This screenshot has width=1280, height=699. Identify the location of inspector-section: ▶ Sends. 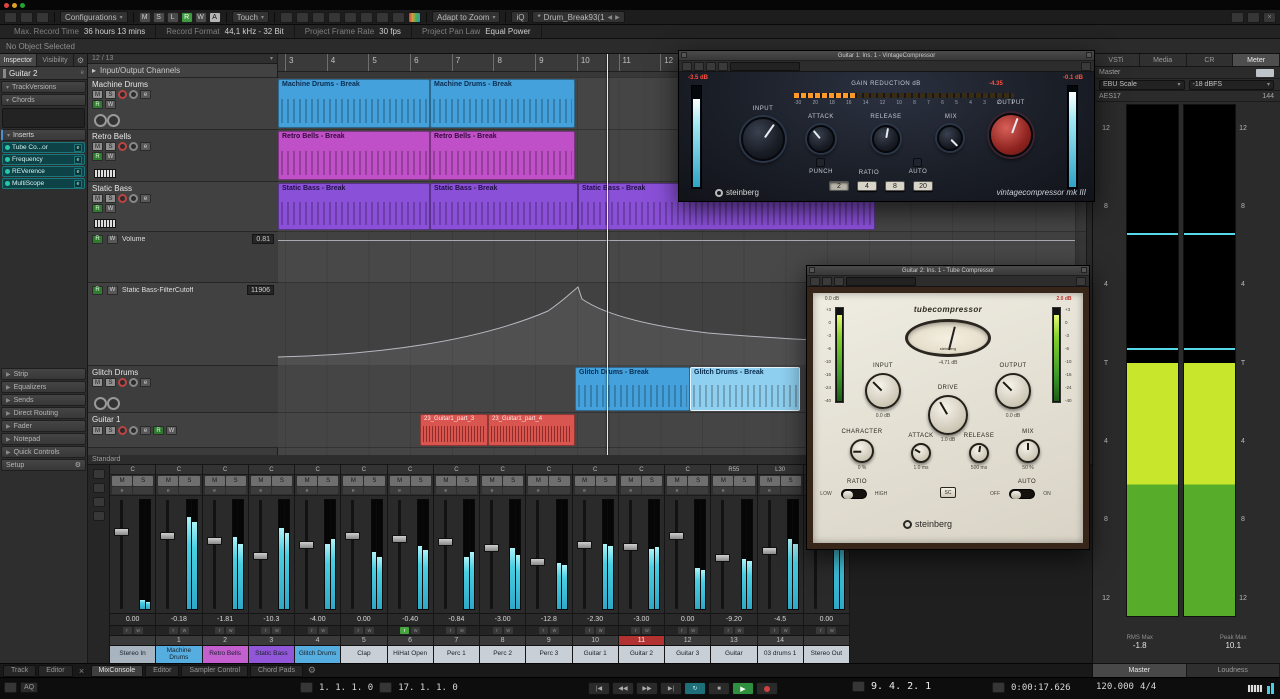
(43, 400).